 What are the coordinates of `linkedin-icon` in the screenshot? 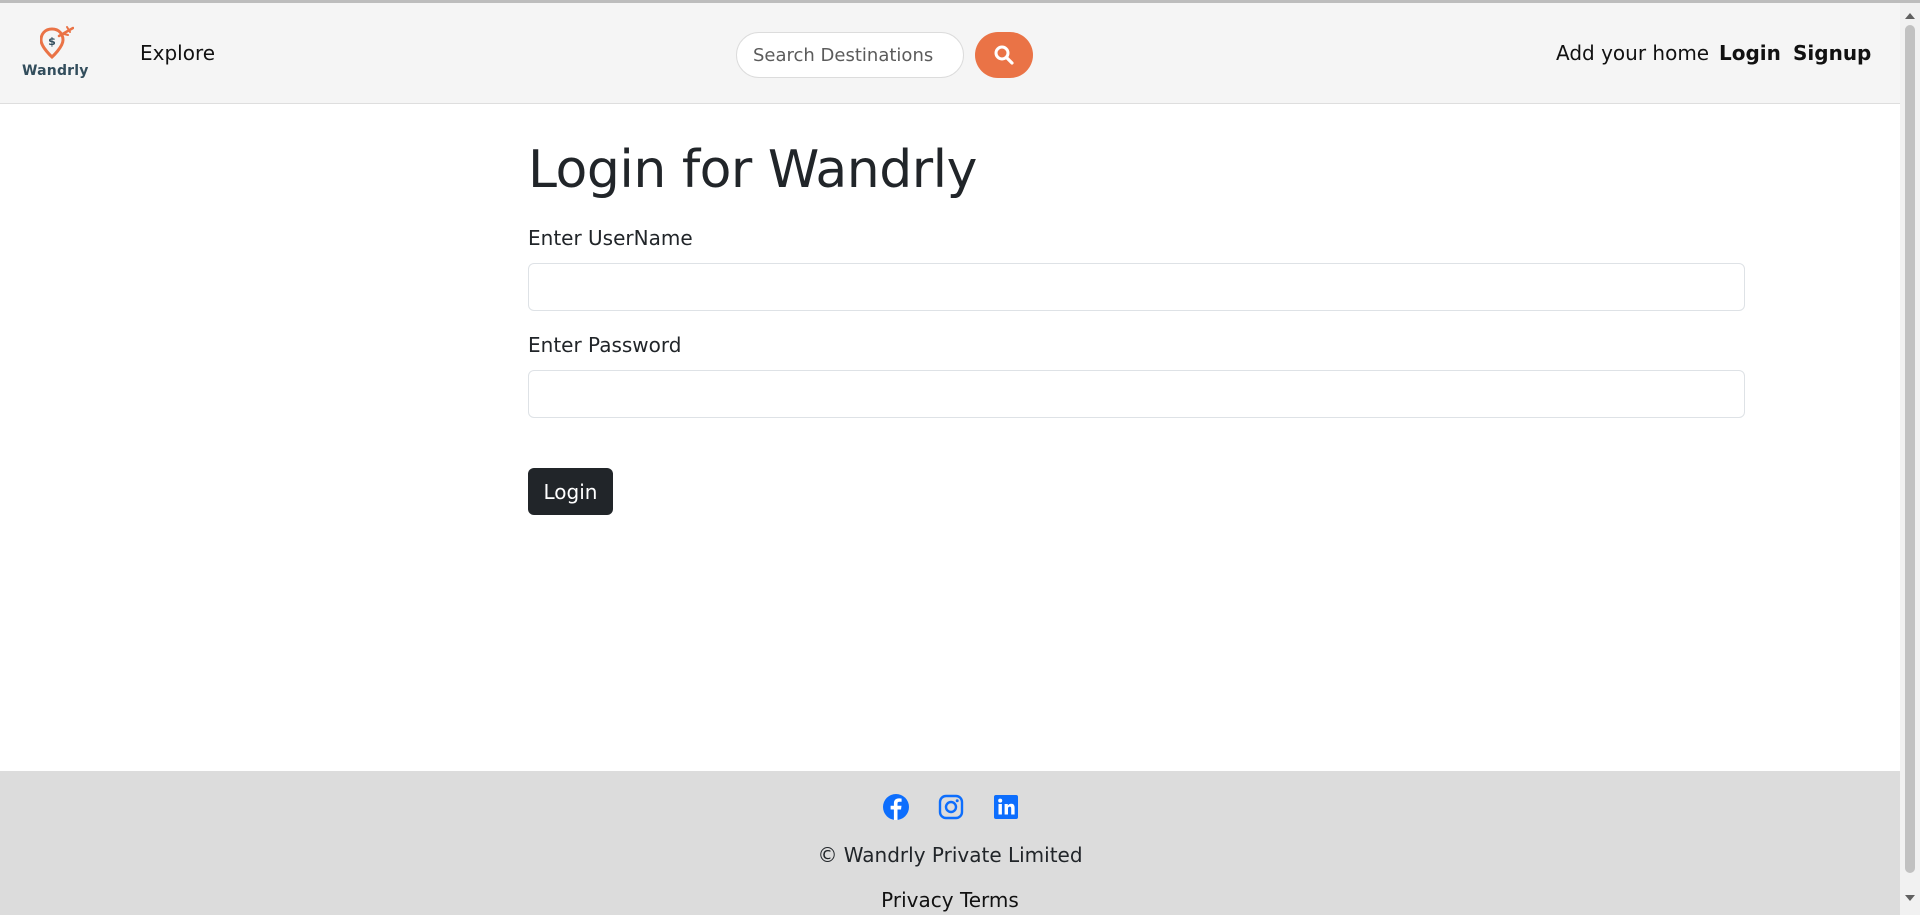 It's located at (1006, 807).